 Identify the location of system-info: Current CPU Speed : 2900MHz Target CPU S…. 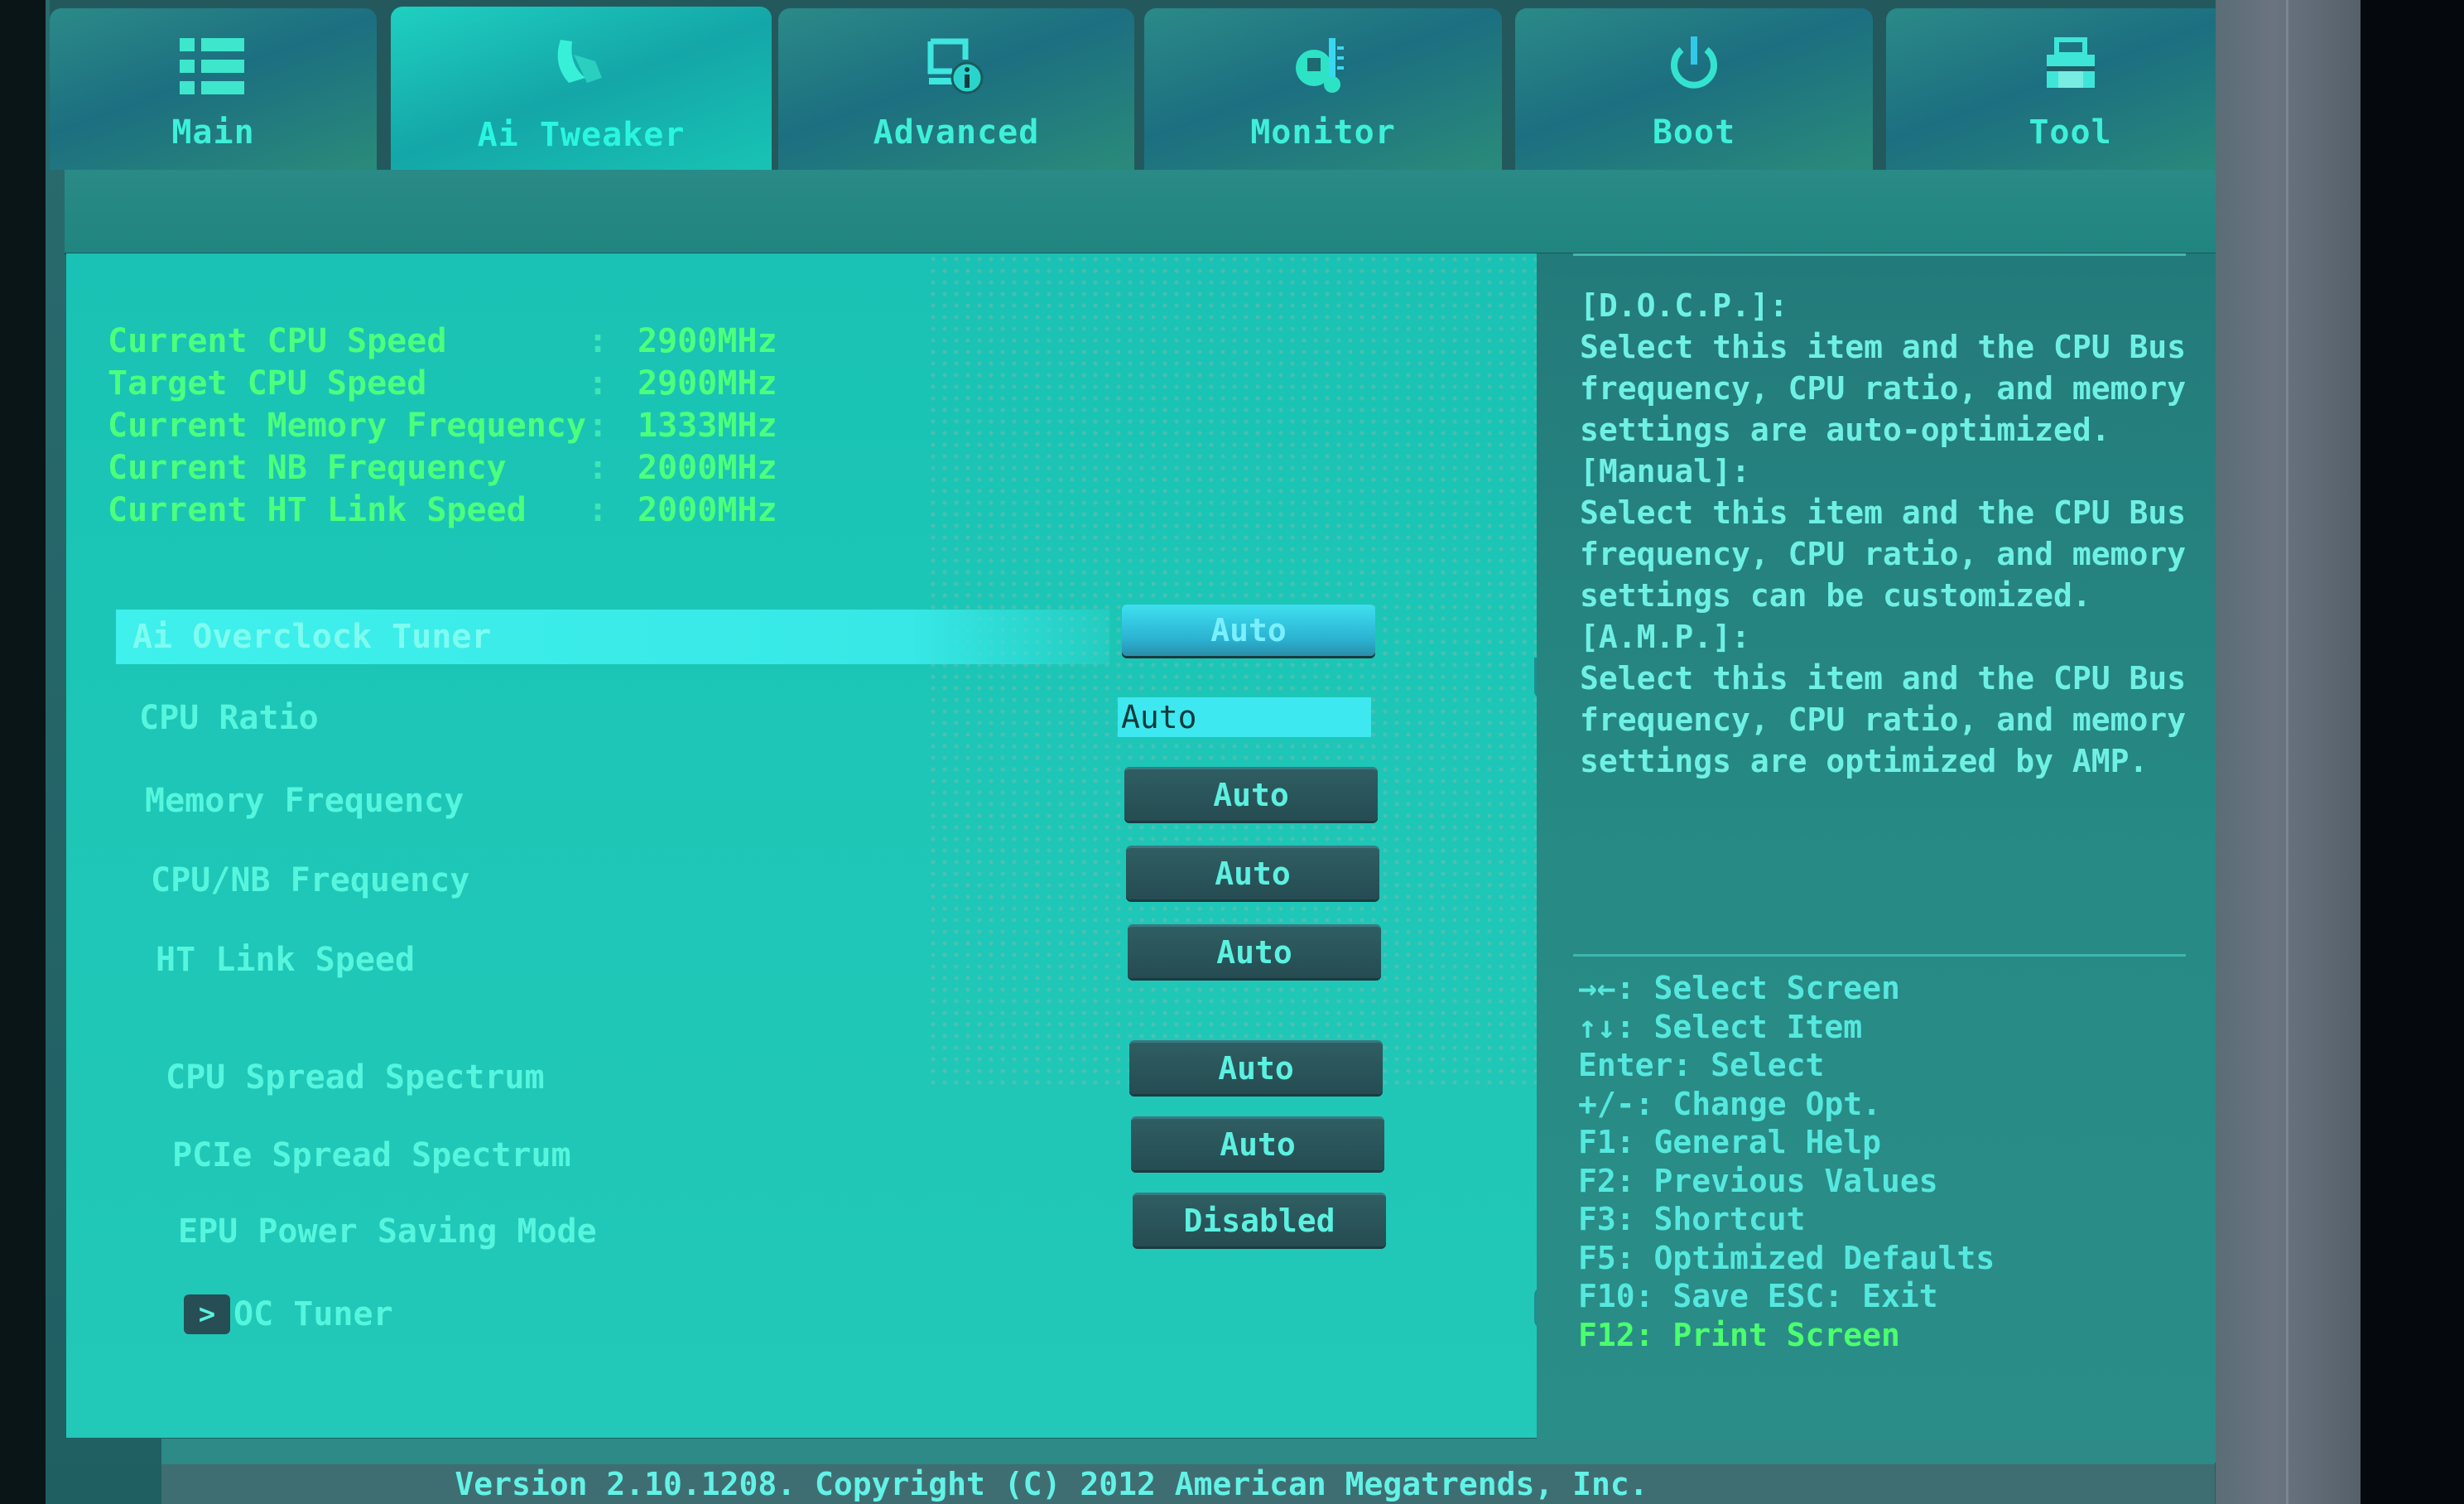
(443, 425).